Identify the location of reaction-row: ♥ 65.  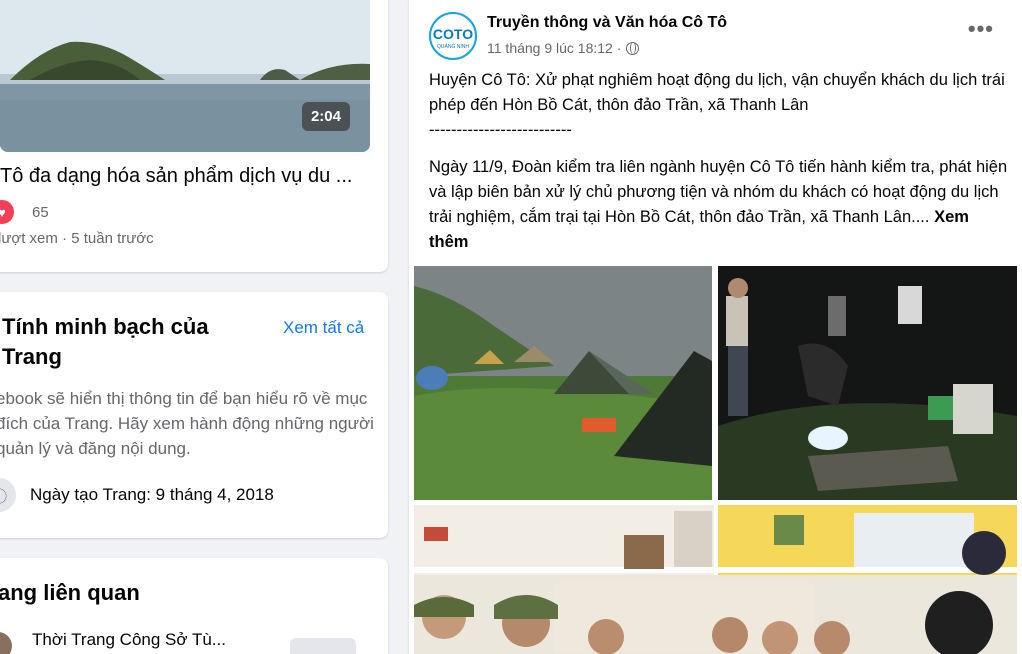
(24, 212).